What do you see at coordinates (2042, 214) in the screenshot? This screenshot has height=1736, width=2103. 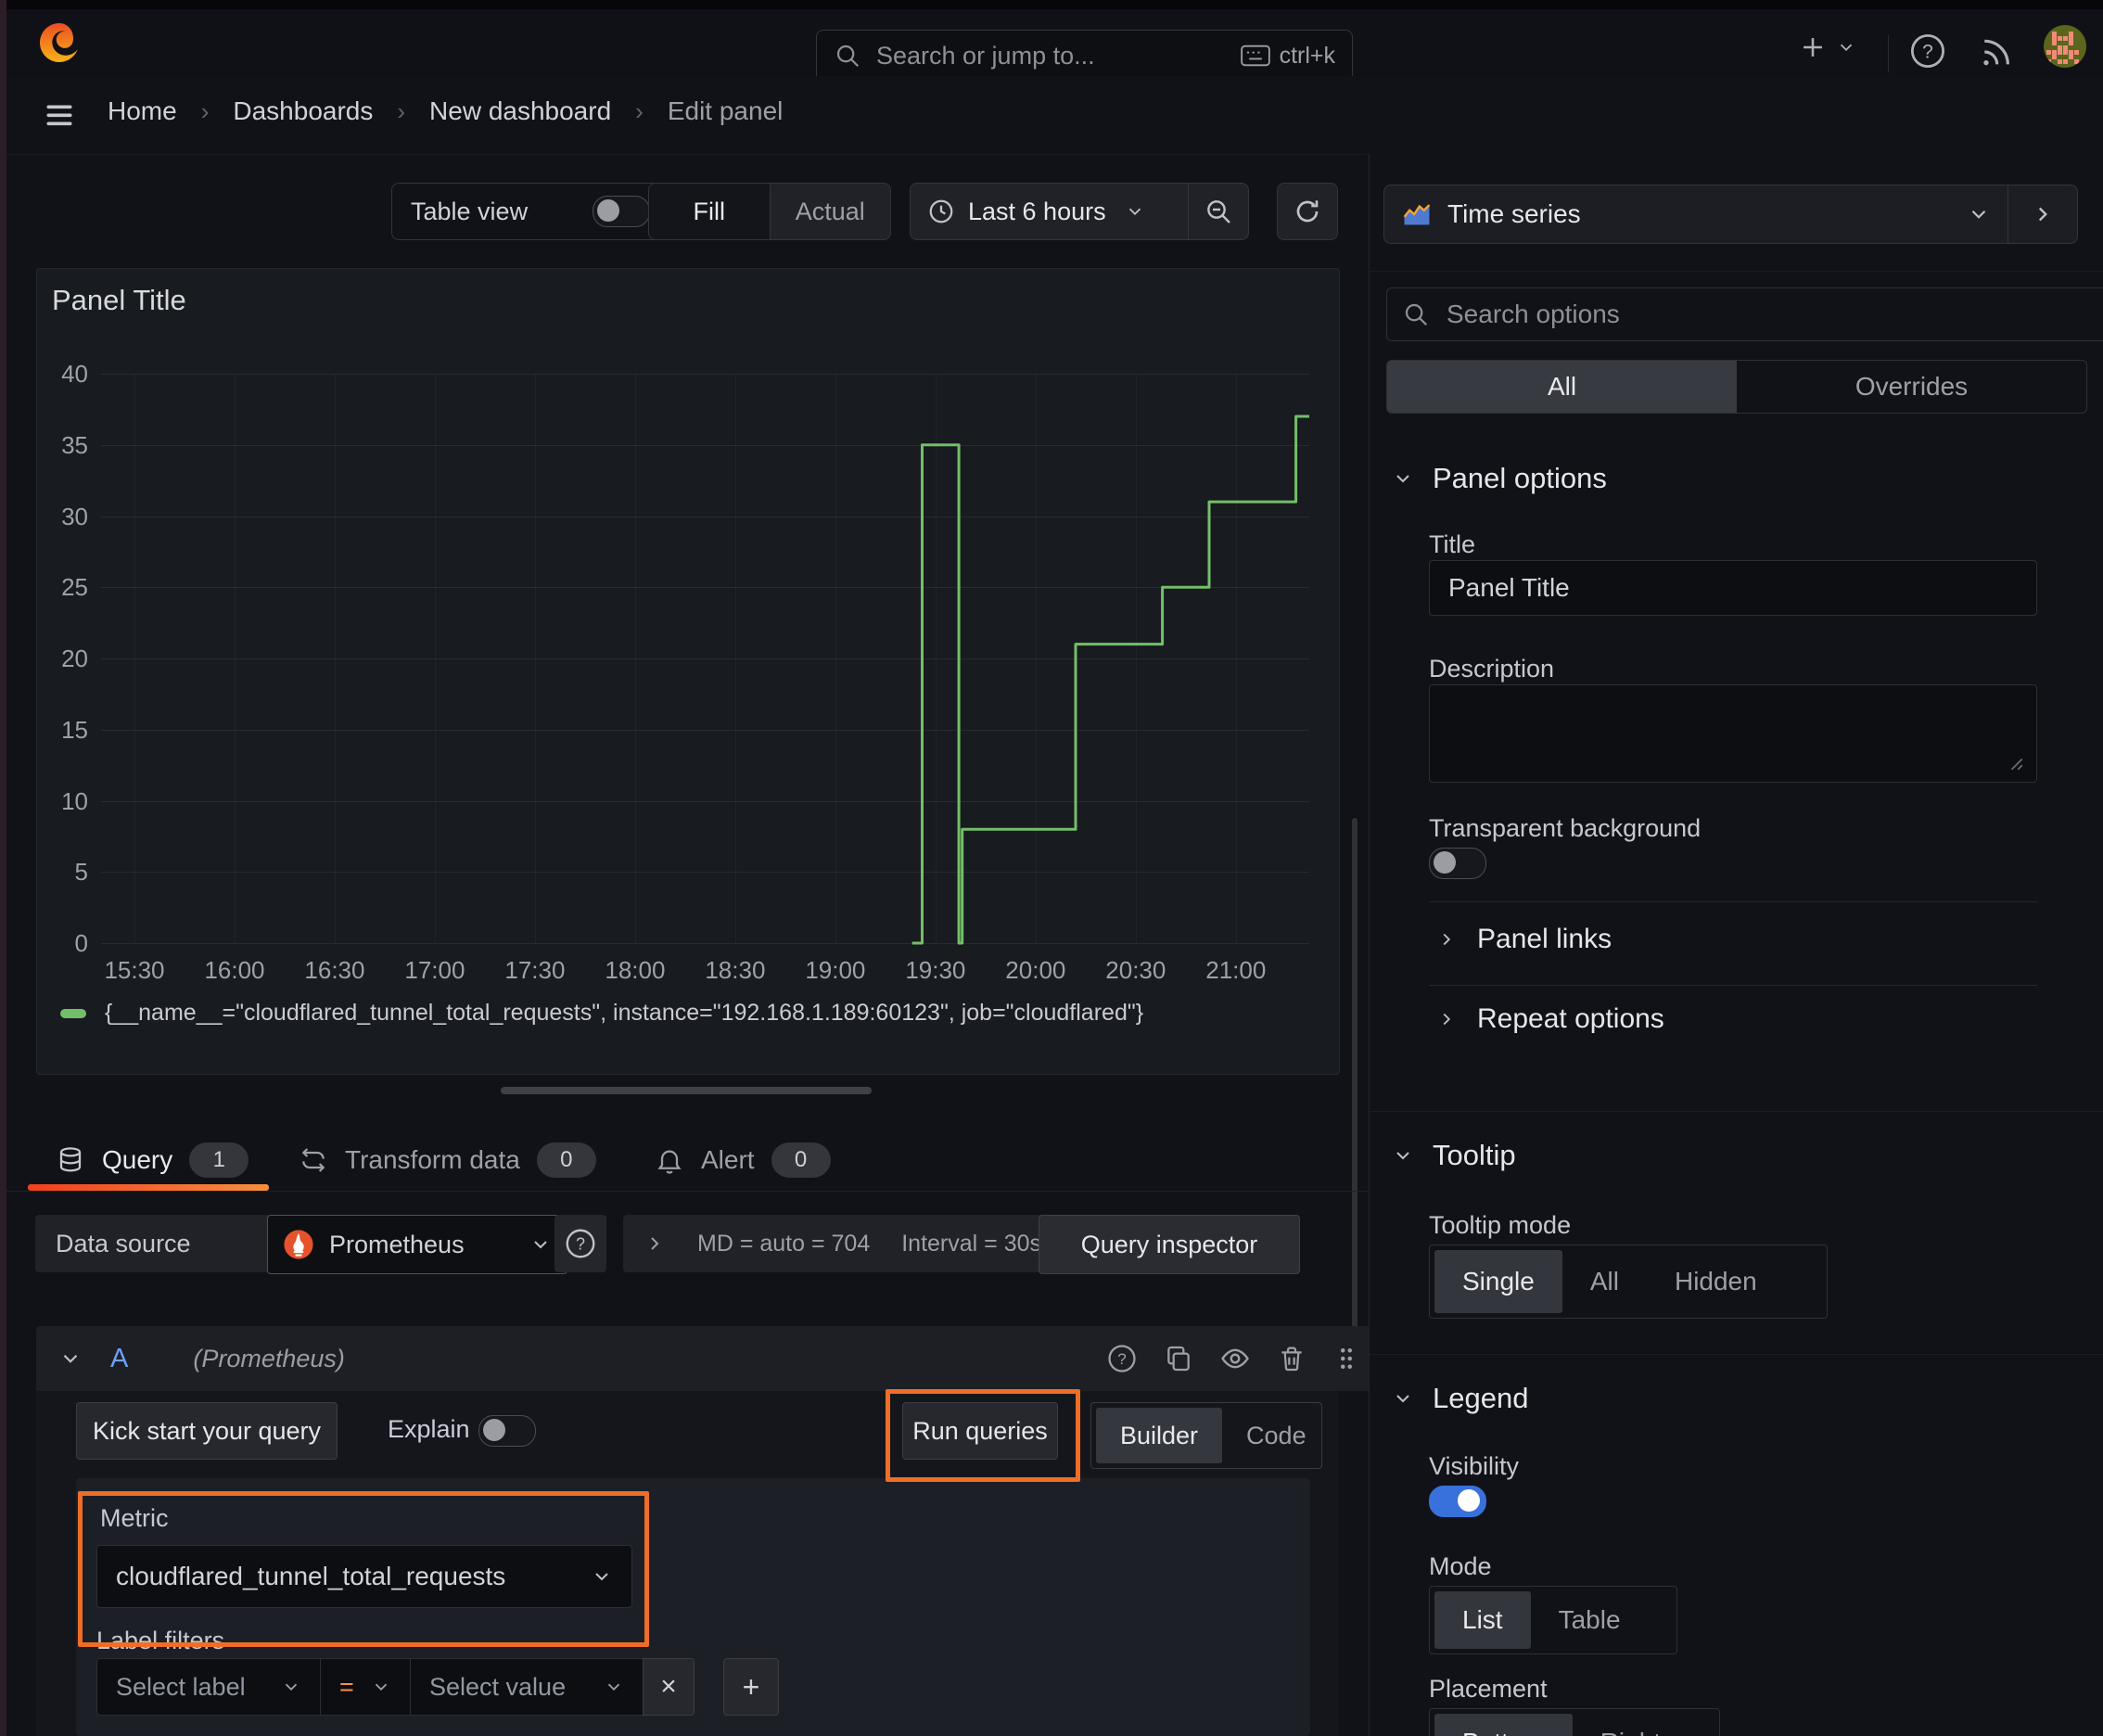 I see `toggle-viz-suggestions-button` at bounding box center [2042, 214].